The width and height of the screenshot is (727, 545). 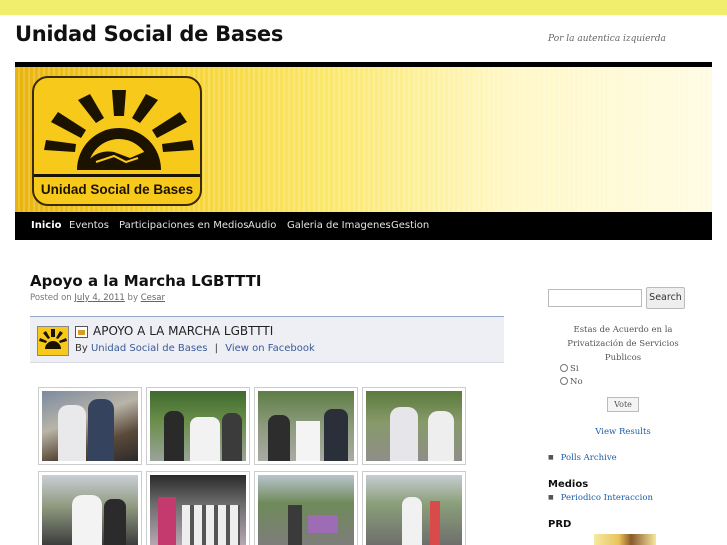 I want to click on page-avatar, so click(x=53, y=341).